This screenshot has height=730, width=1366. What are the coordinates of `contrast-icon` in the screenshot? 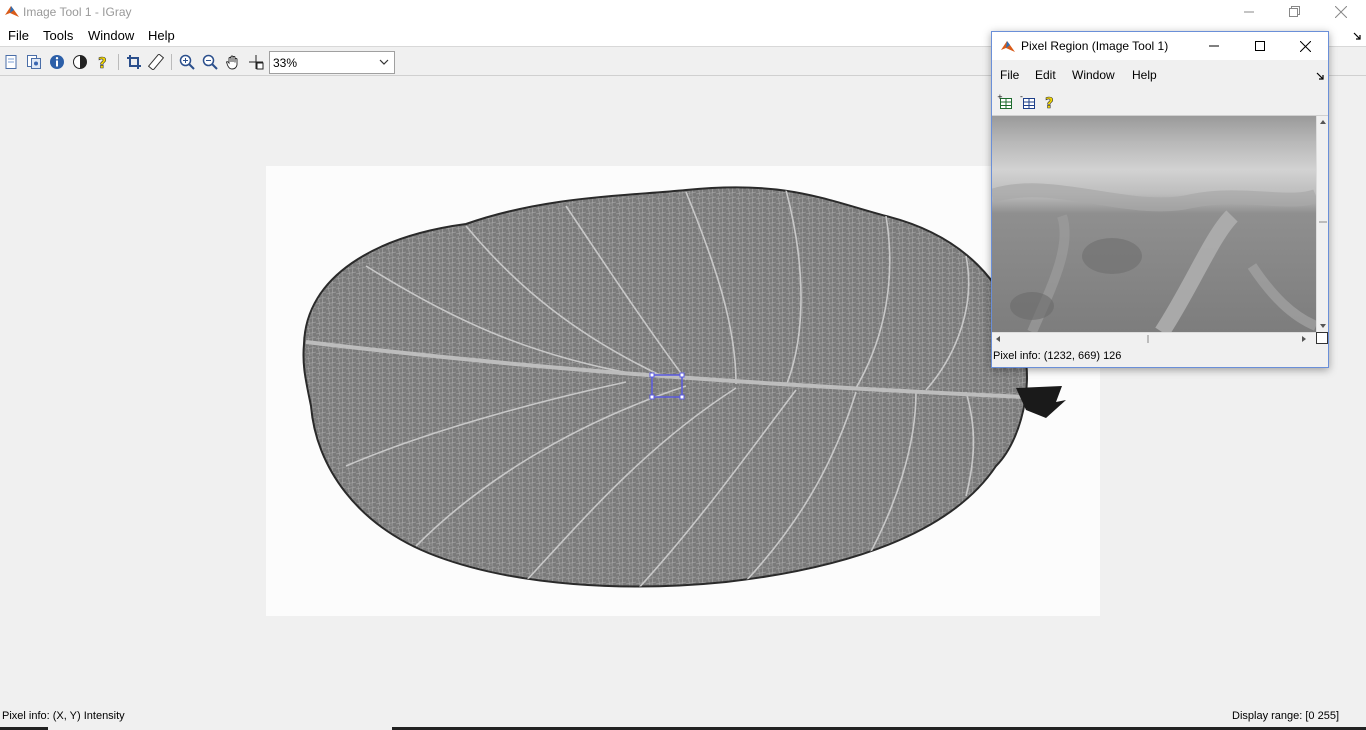 It's located at (80, 62).